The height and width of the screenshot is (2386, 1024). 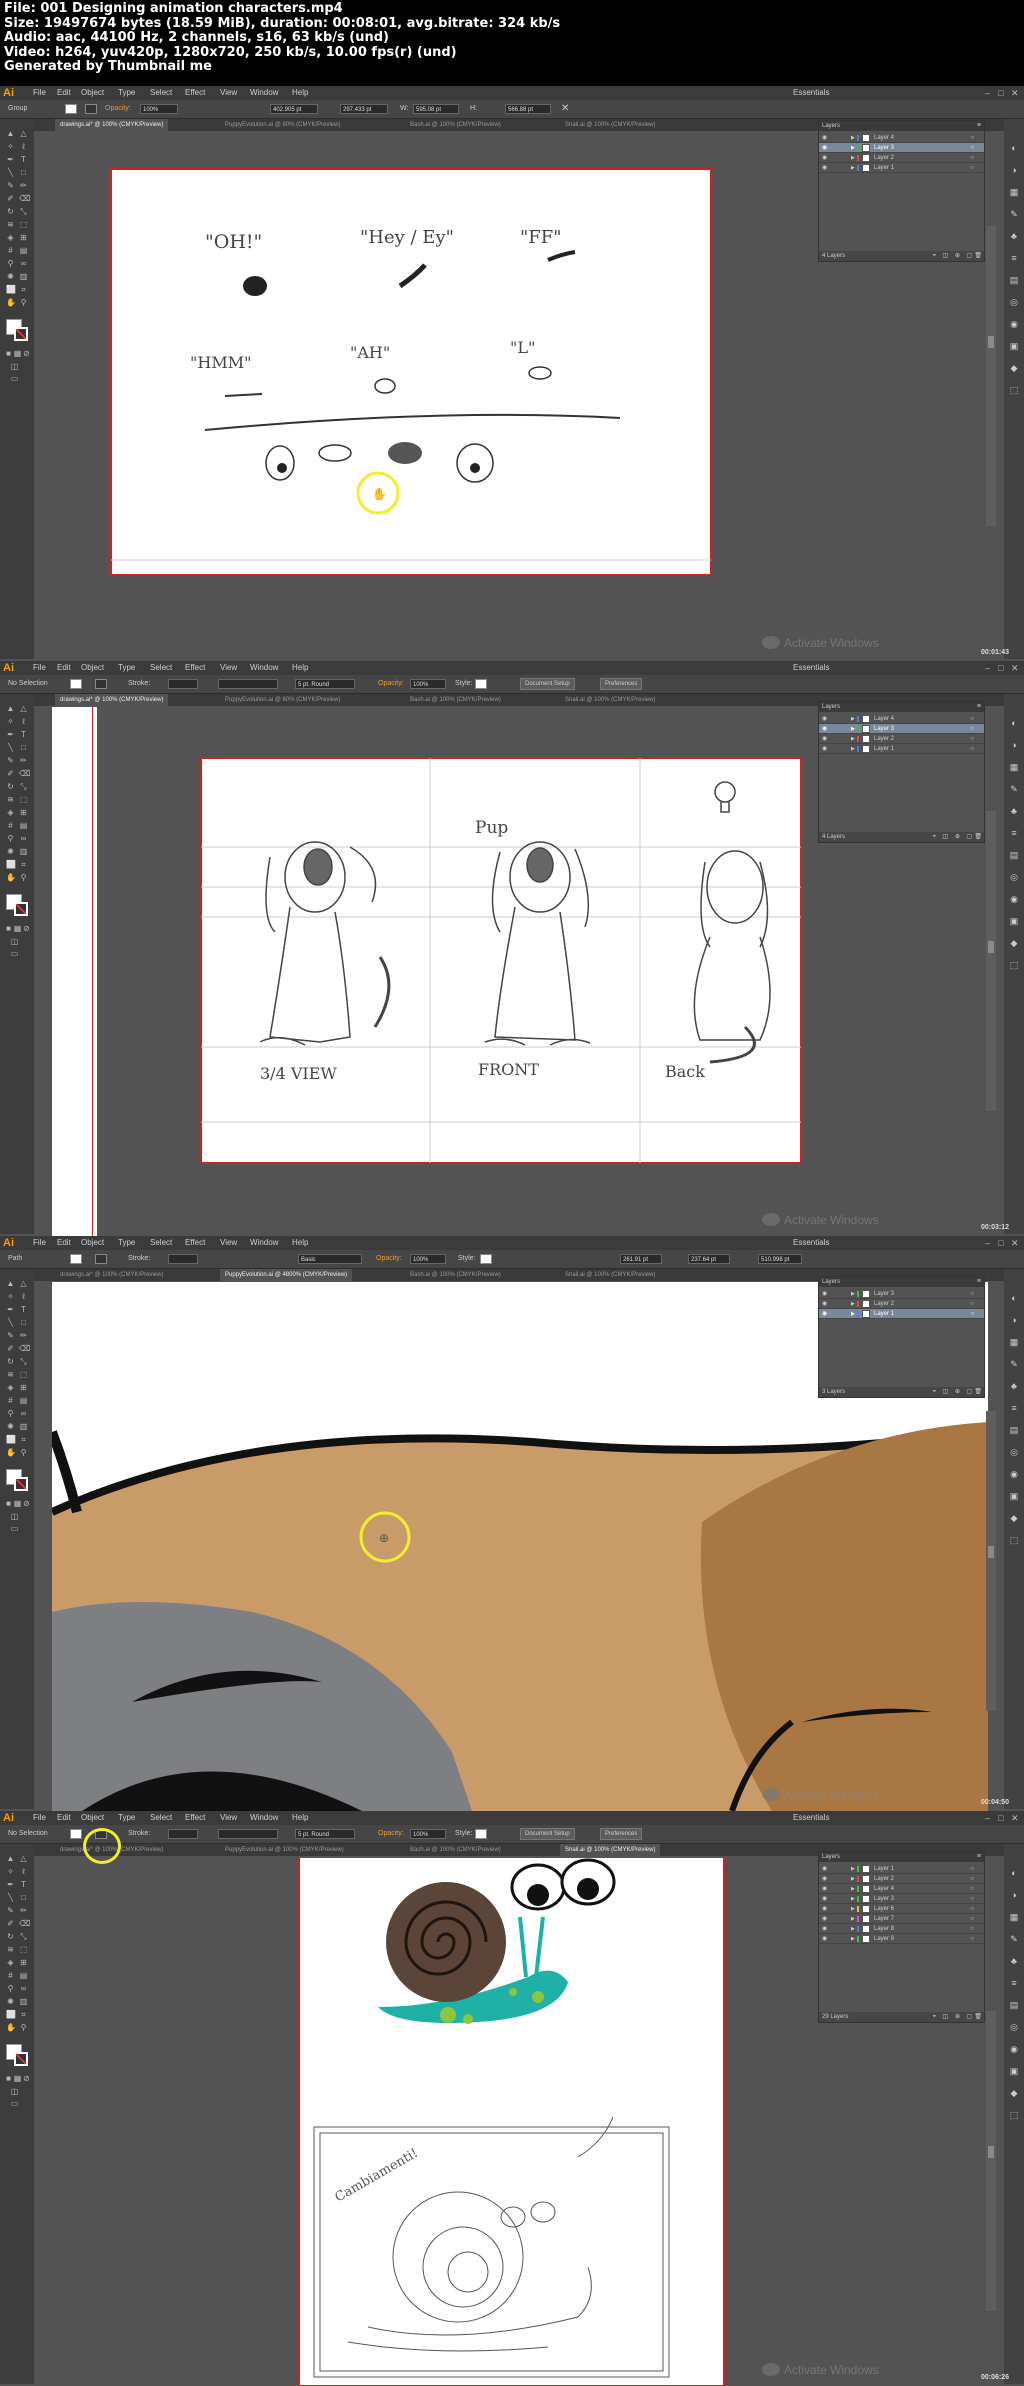 What do you see at coordinates (10, 1426) in the screenshot?
I see `symbol-sprayer-icon: ✺` at bounding box center [10, 1426].